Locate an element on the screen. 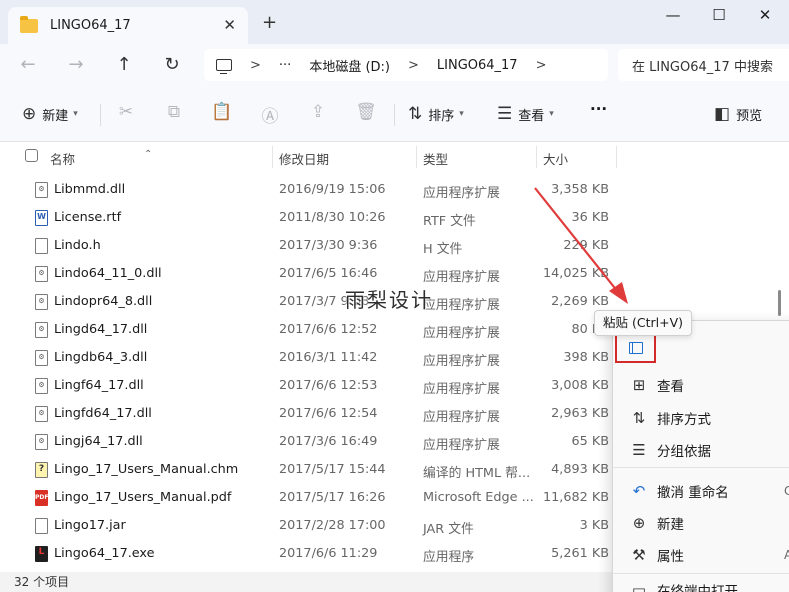 This screenshot has width=789, height=592. rtf-file-icon: W is located at coordinates (41, 218).